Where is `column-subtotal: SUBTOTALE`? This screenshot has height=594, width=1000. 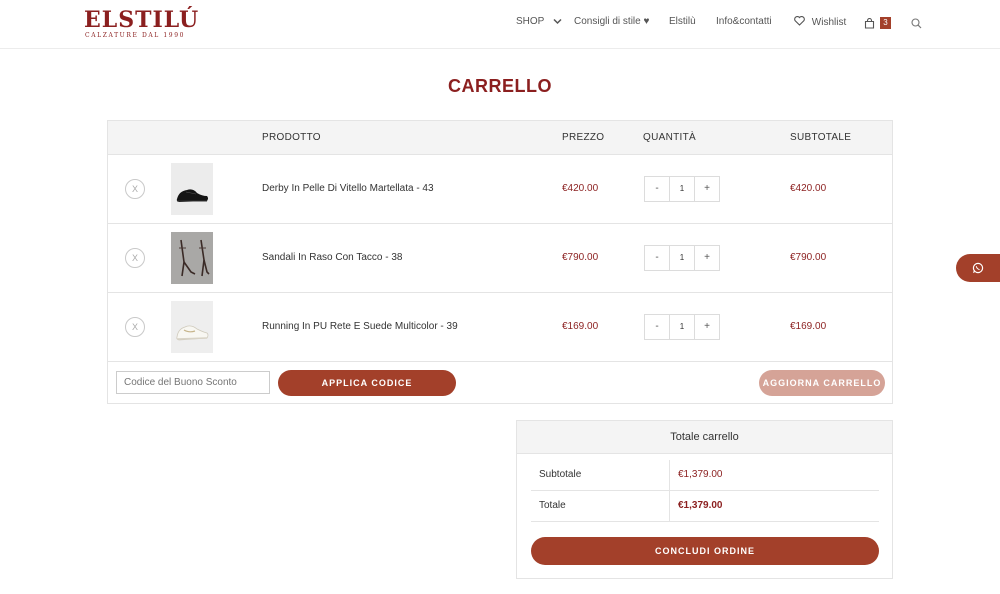
column-subtotal: SUBTOTALE is located at coordinates (821, 137).